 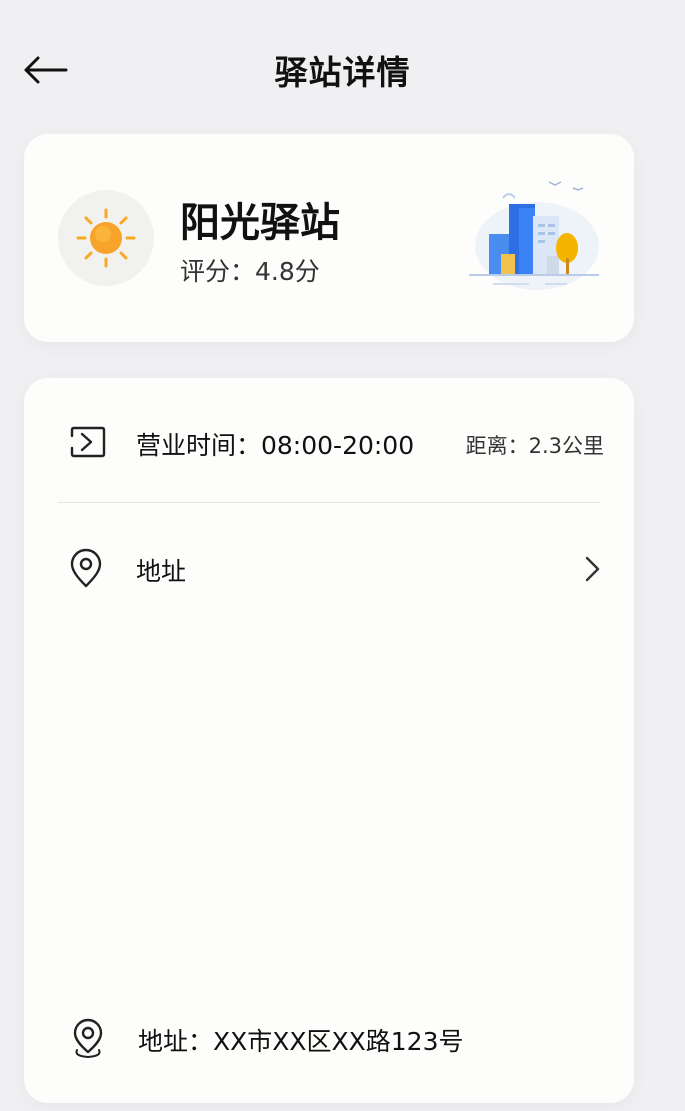 I want to click on sun-icon, so click(x=106, y=238).